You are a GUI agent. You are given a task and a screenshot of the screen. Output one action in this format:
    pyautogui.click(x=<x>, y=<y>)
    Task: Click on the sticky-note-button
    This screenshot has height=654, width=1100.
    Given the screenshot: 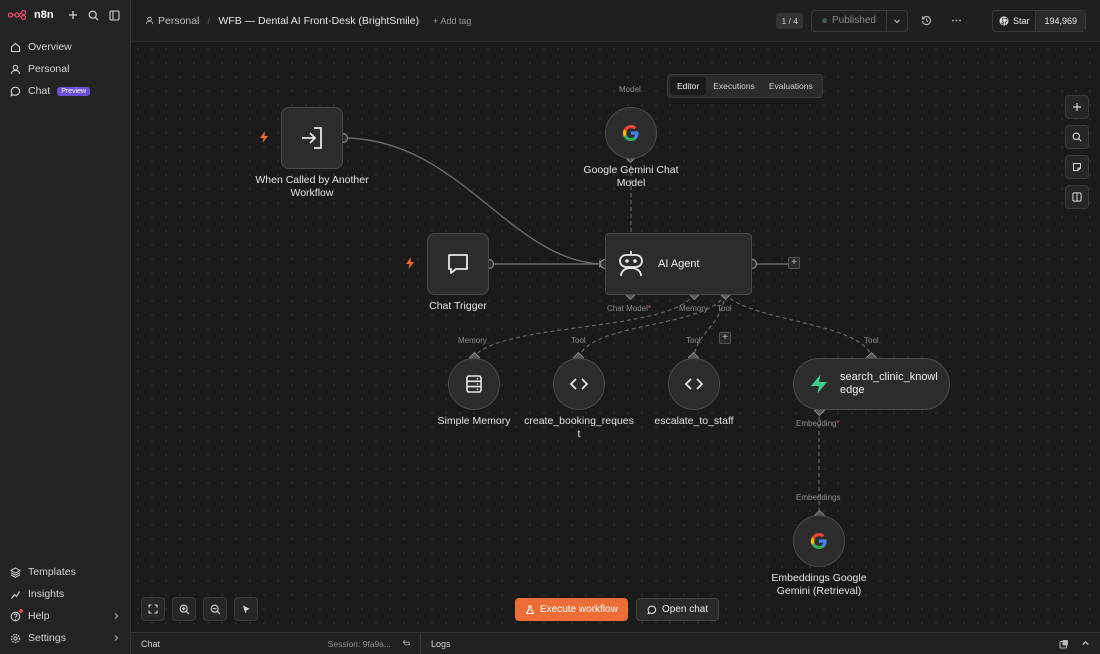 What is the action you would take?
    pyautogui.click(x=1077, y=167)
    